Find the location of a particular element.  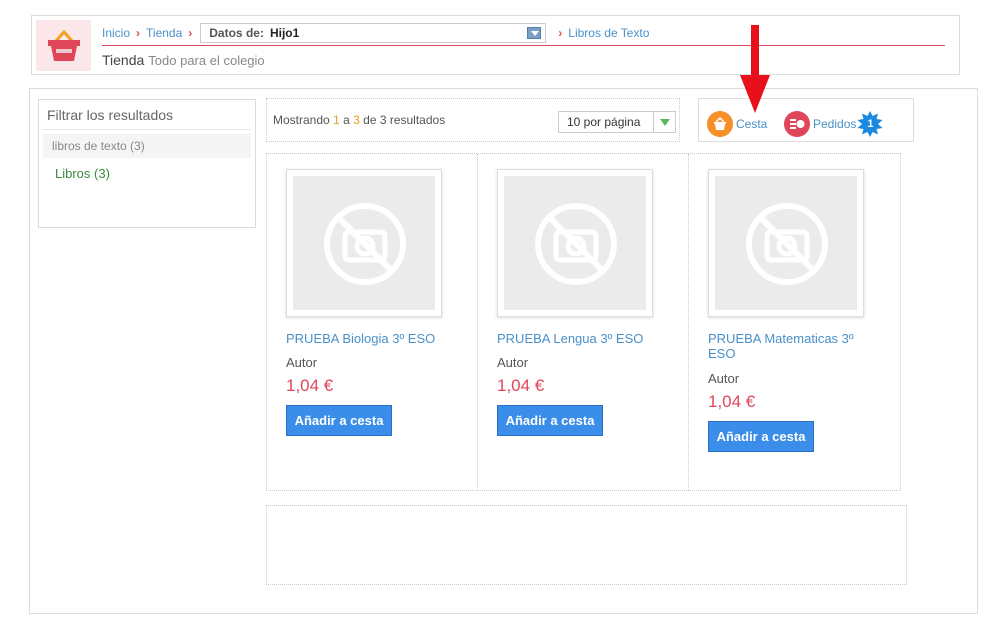

filter-category: libros de texto (3) is located at coordinates (147, 146).